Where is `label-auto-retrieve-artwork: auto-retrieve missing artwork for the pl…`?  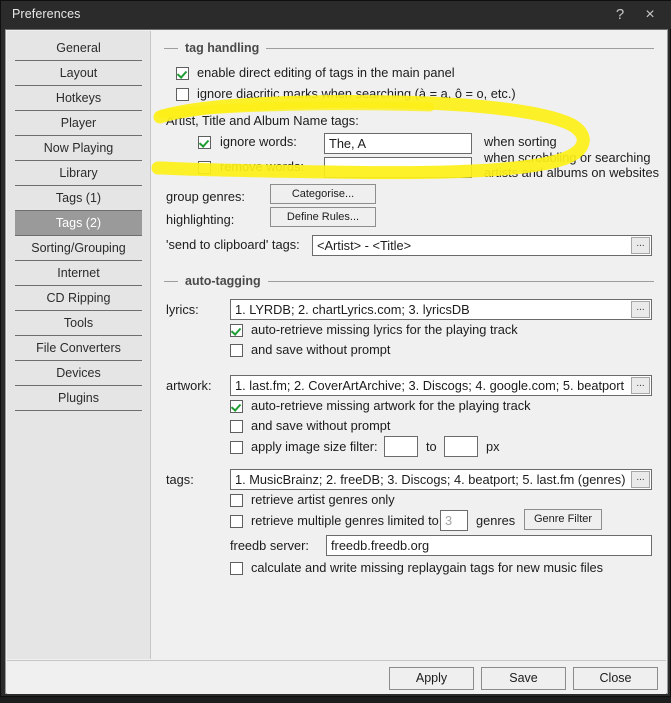 label-auto-retrieve-artwork: auto-retrieve missing artwork for the pl… is located at coordinates (391, 405).